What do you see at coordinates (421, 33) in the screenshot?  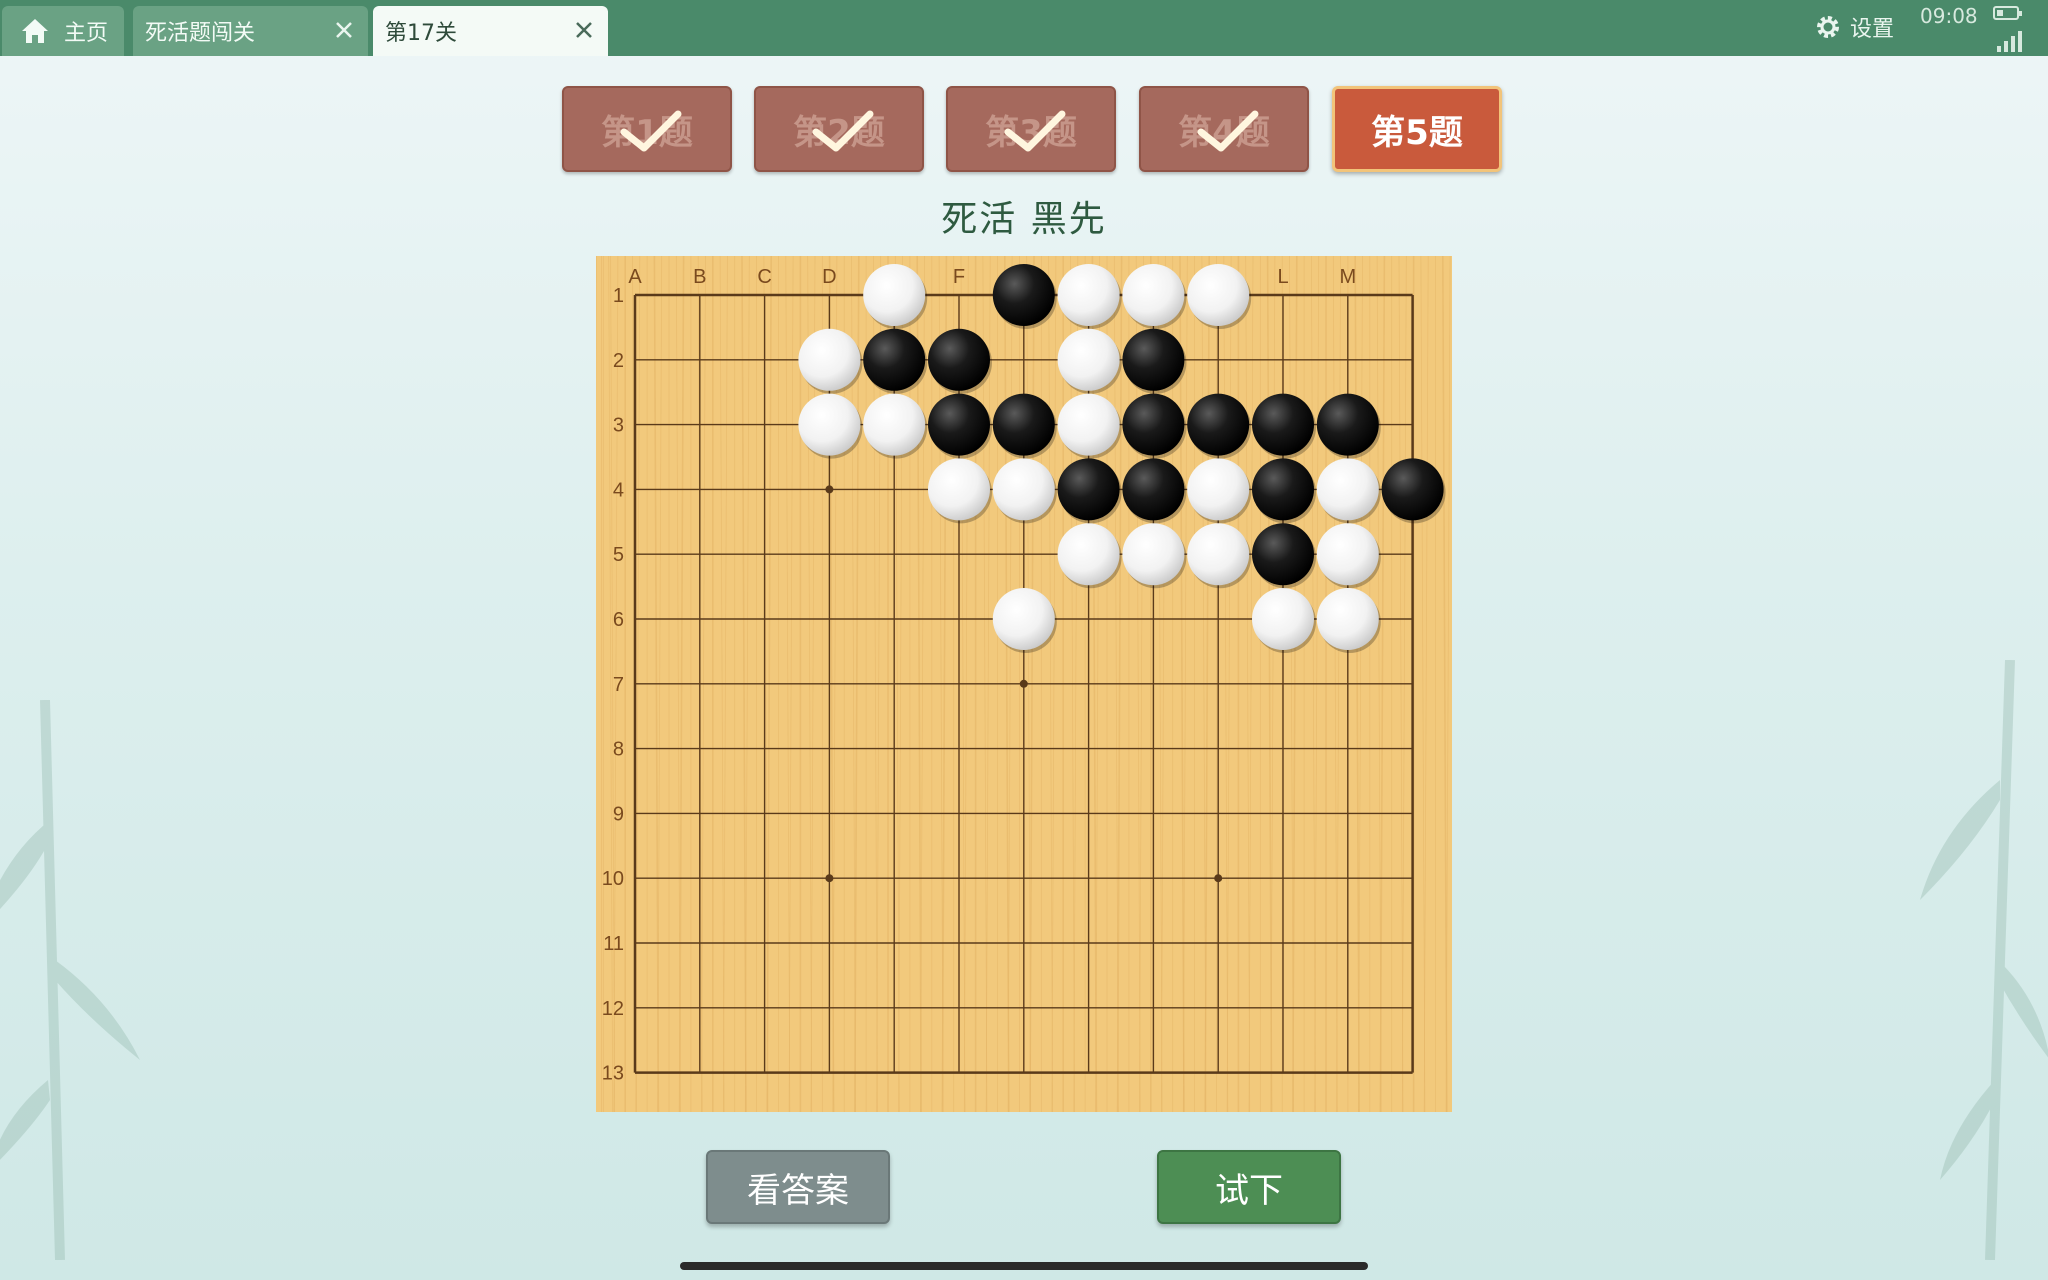 I see `tab-level-label: 第17关` at bounding box center [421, 33].